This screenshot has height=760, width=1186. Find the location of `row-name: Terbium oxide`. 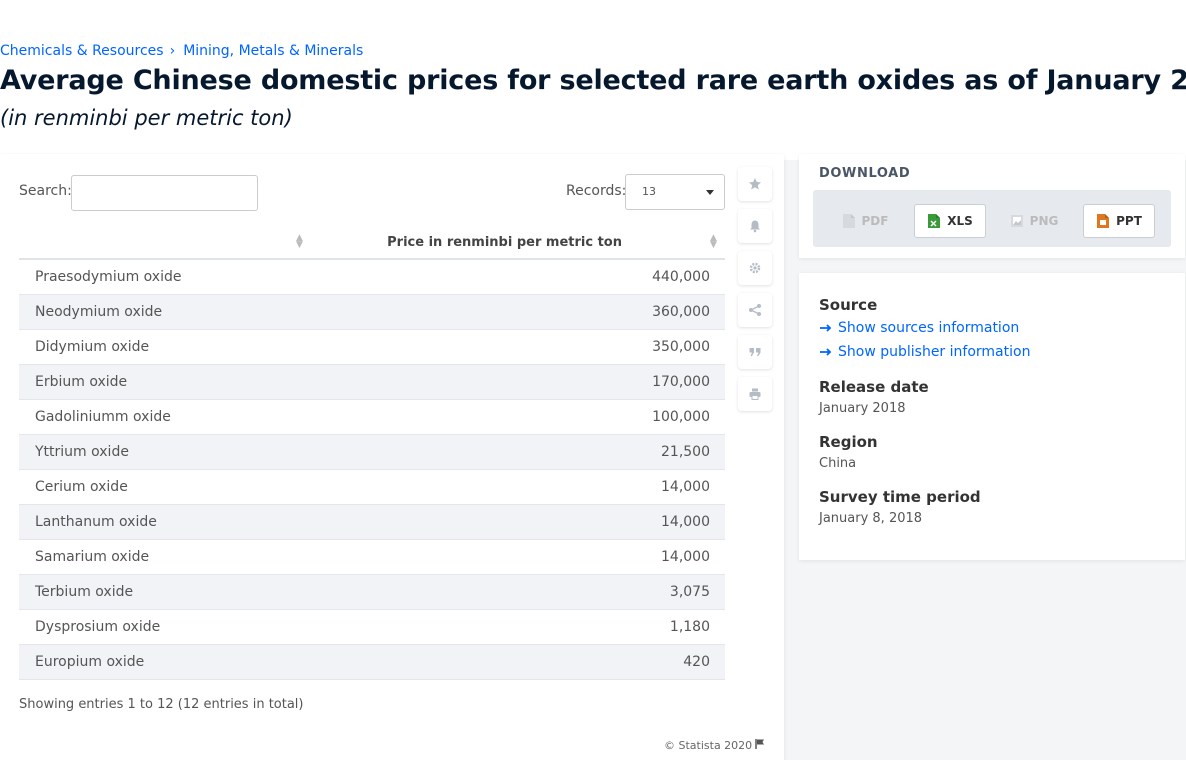

row-name: Terbium oxide is located at coordinates (84, 592).